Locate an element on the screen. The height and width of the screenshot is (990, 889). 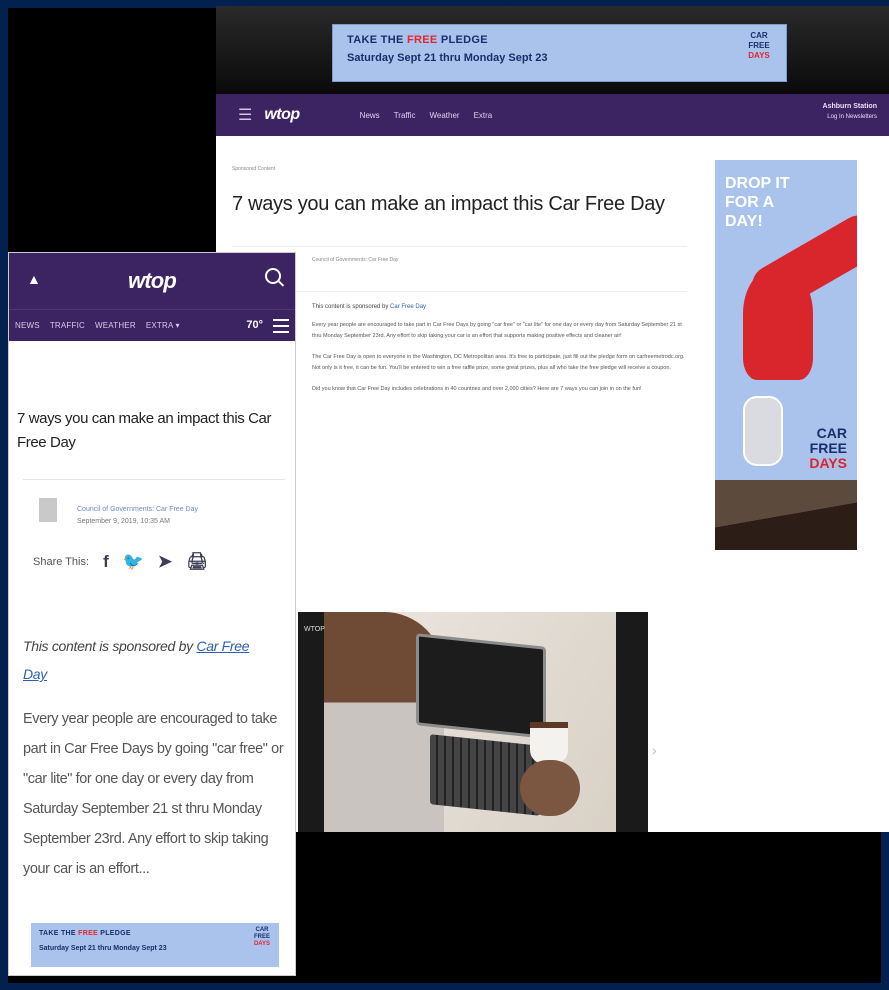
subnav-links: NEWS TRAFFIC WEATHER EXTRA ▾ is located at coordinates (97, 325).